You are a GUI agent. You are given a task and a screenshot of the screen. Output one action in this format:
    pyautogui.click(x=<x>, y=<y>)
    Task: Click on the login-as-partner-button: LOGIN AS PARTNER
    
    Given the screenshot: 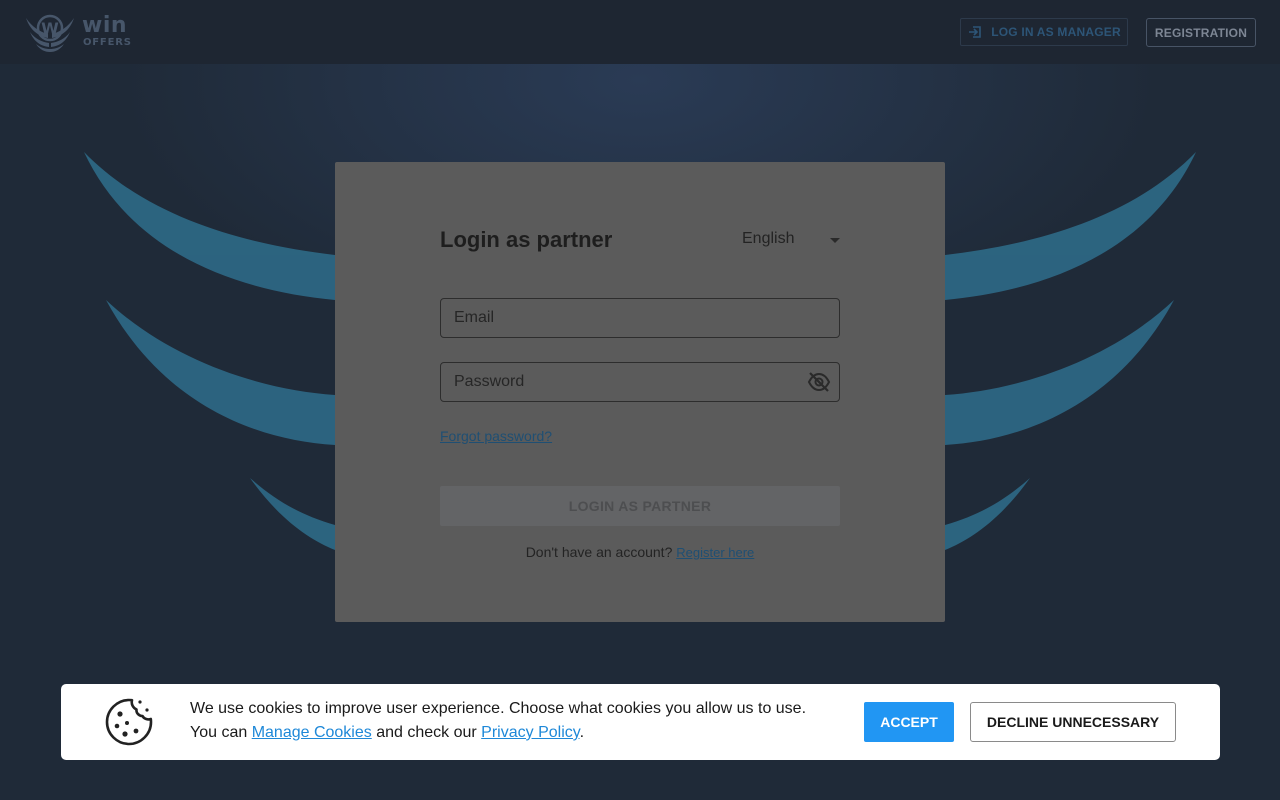 What is the action you would take?
    pyautogui.click(x=640, y=506)
    